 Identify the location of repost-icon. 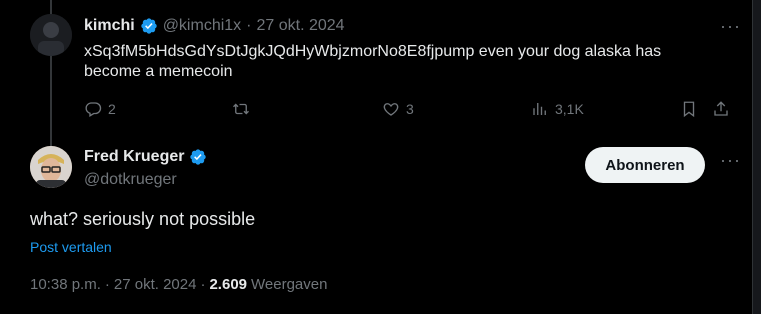
(241, 109).